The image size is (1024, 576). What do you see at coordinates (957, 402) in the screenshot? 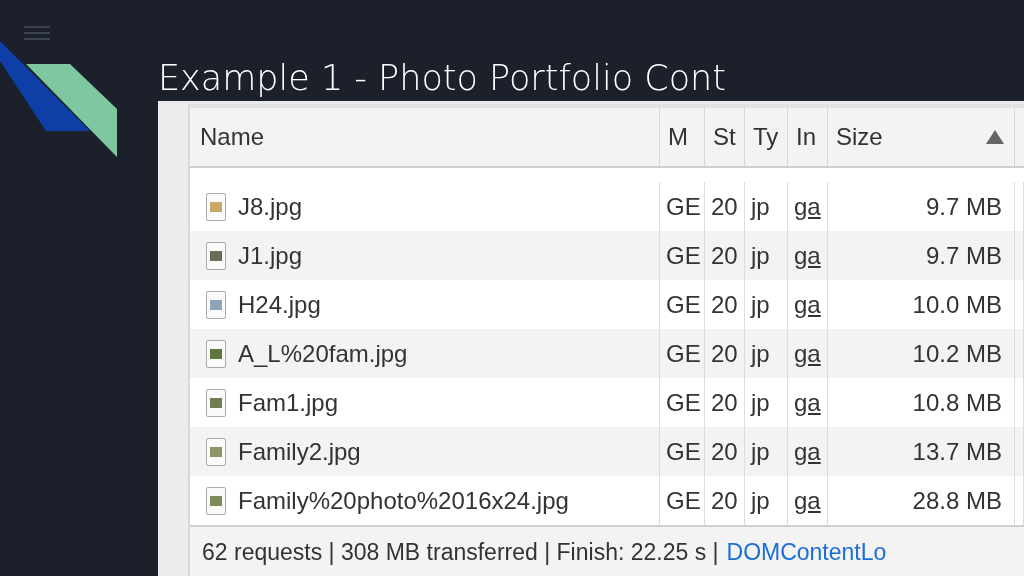
I see `table-cell: 10.8 MB` at bounding box center [957, 402].